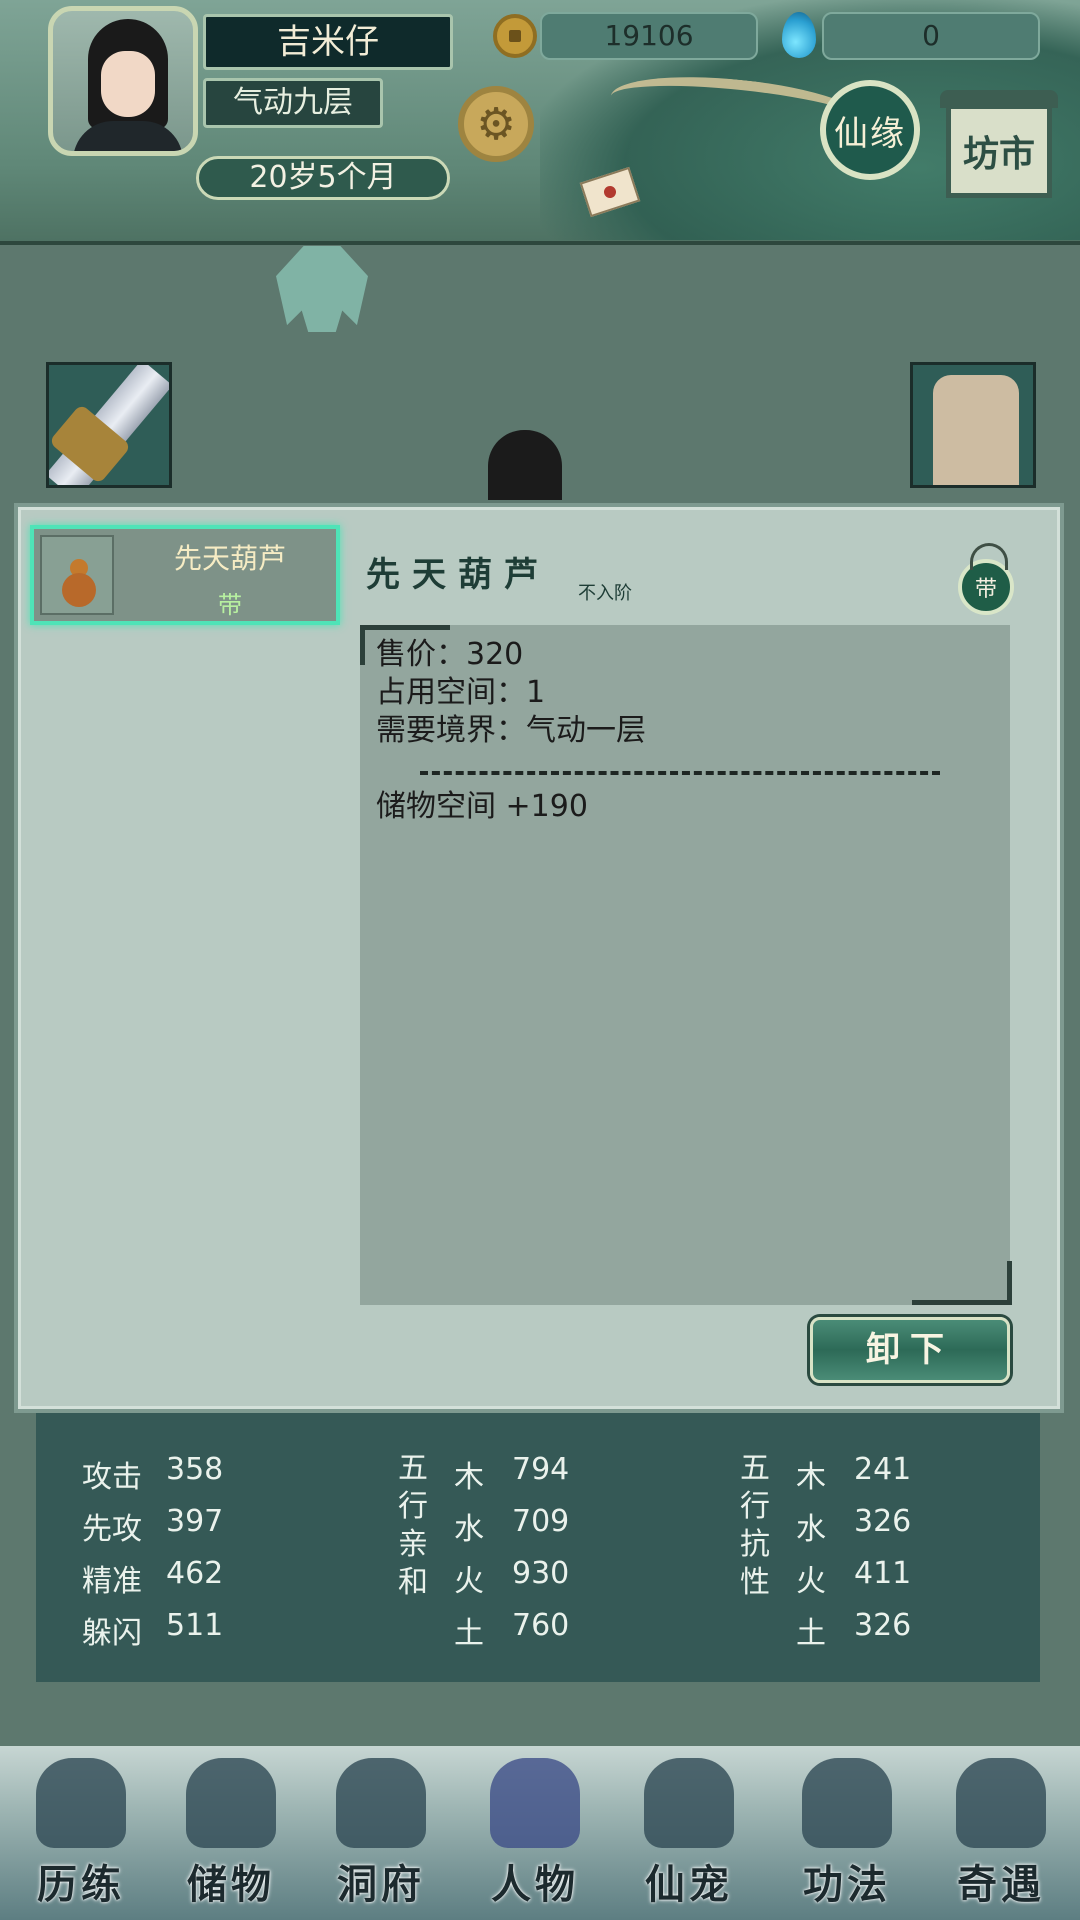 This screenshot has height=1920, width=1080. I want to click on item-card-tag: 带, so click(230, 605).